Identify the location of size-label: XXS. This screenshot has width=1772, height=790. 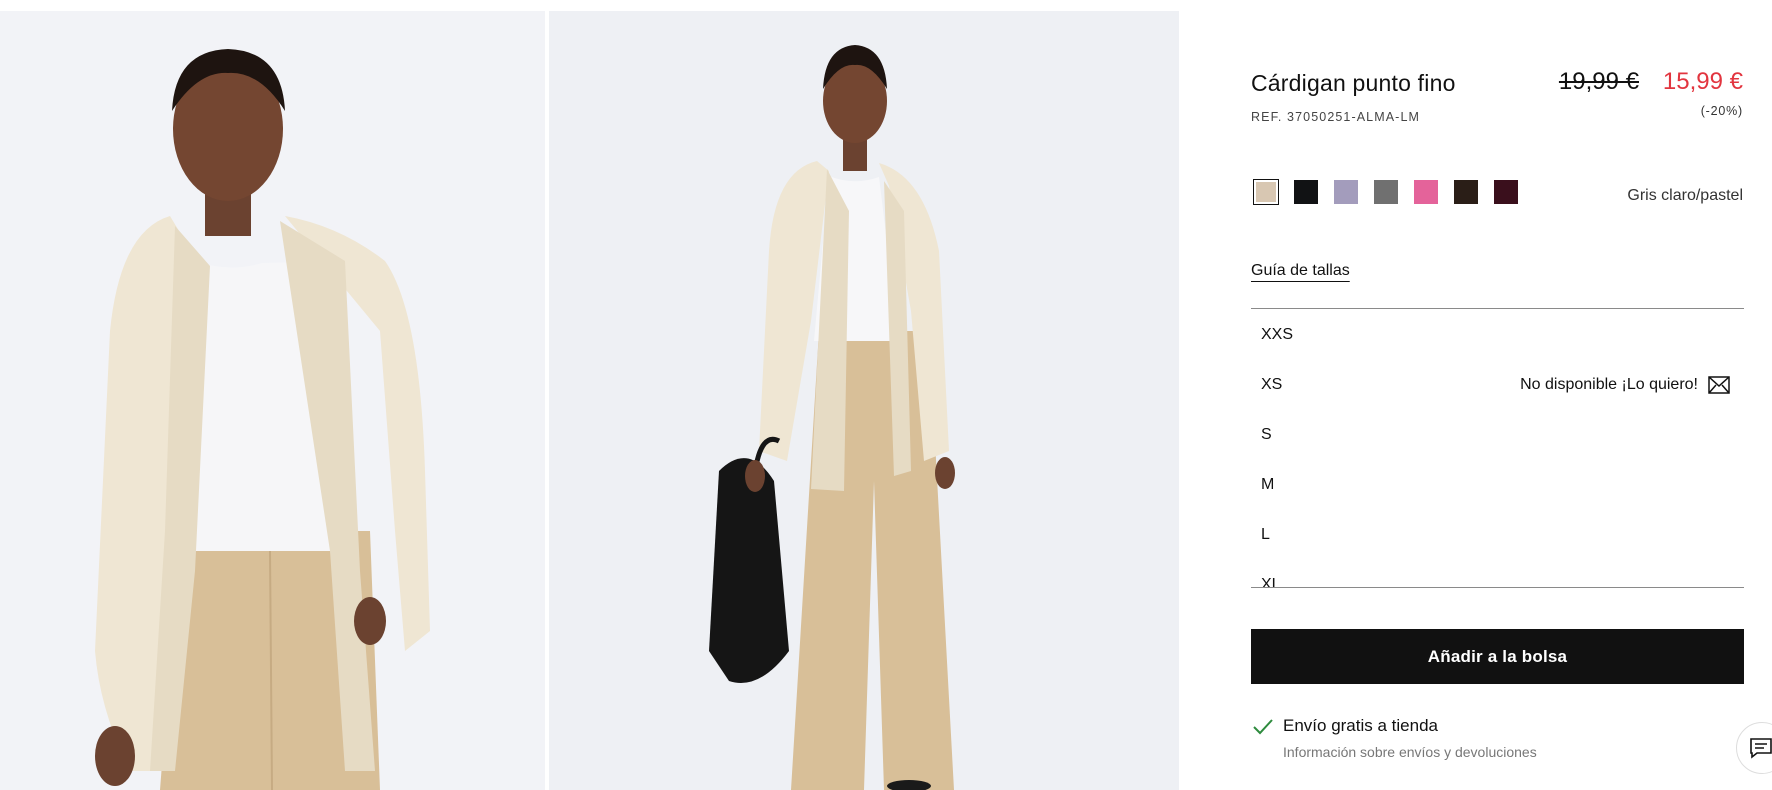
(1277, 334).